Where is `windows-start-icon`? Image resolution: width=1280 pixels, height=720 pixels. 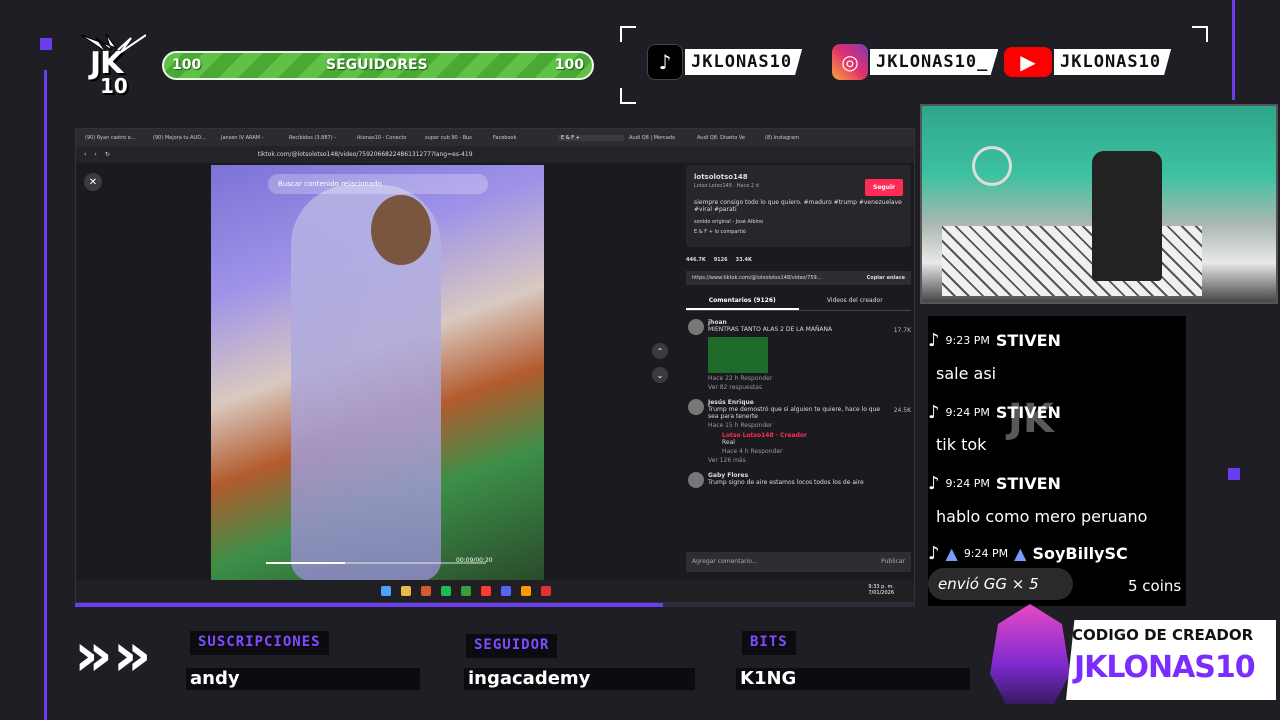 windows-start-icon is located at coordinates (386, 591).